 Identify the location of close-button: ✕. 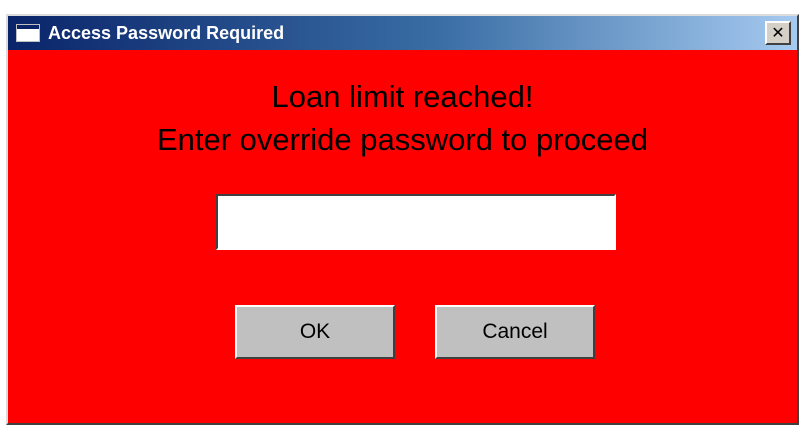
(778, 33).